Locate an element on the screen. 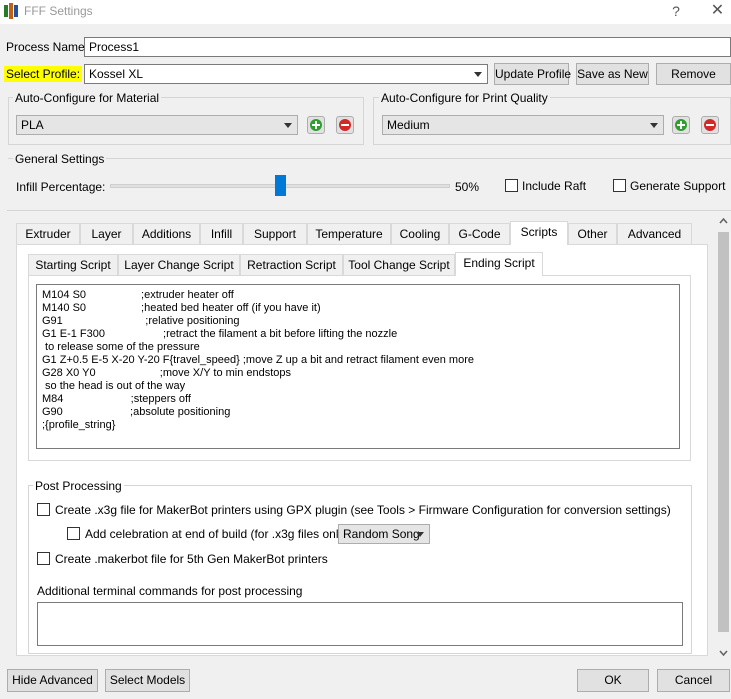 This screenshot has height=699, width=731. add-quality-button is located at coordinates (681, 125).